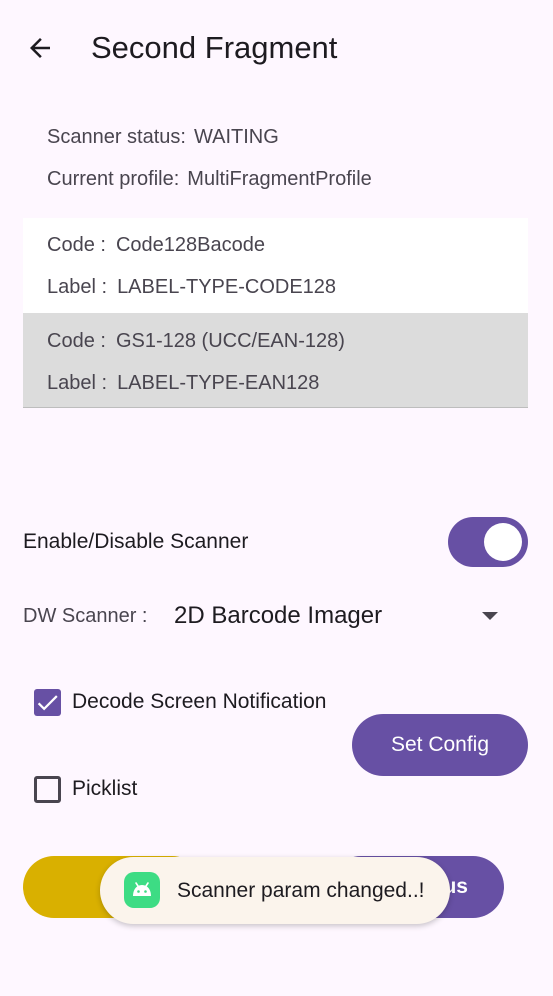 The image size is (553, 996). Describe the element at coordinates (105, 788) in the screenshot. I see `picklist-label: Picklist` at that location.